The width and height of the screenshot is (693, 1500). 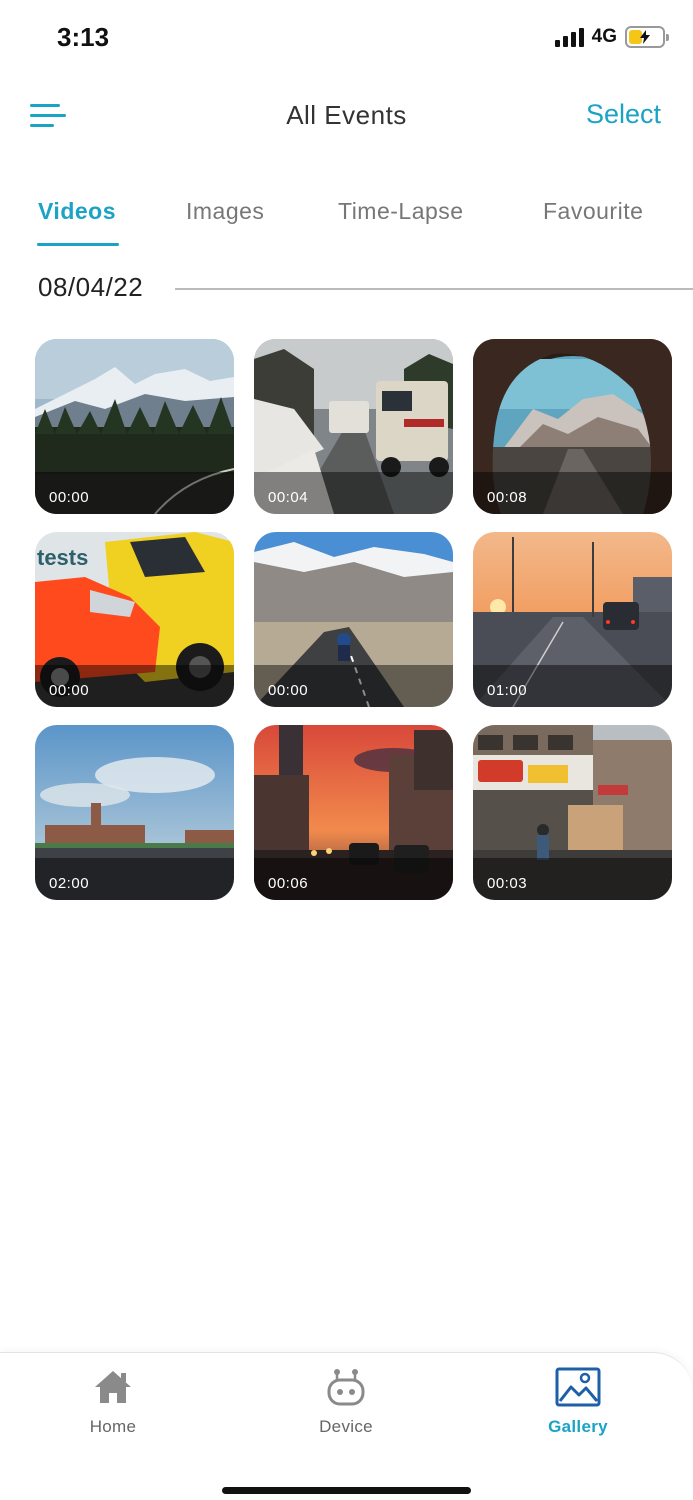 I want to click on tab-favourite: Favourite, so click(x=593, y=211).